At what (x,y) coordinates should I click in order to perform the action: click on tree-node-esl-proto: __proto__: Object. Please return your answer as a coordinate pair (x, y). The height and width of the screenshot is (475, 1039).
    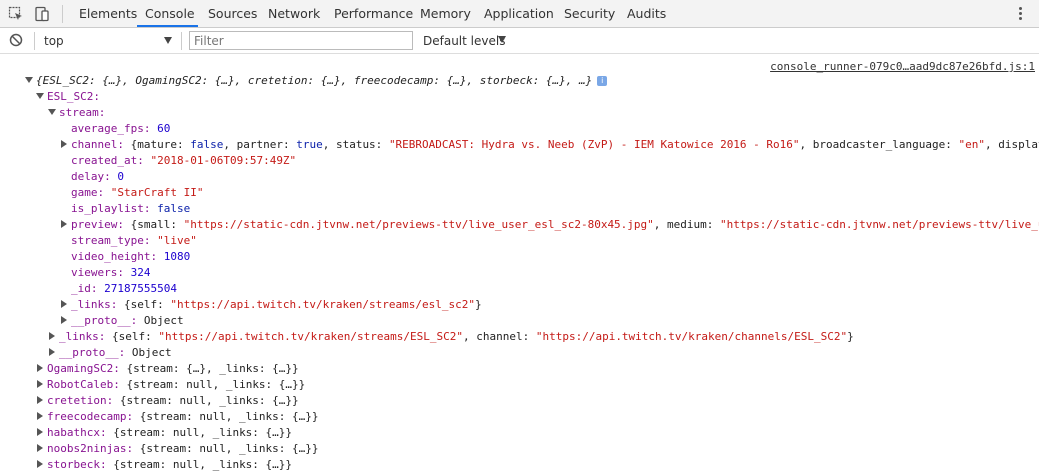
    Looking at the image, I should click on (519, 353).